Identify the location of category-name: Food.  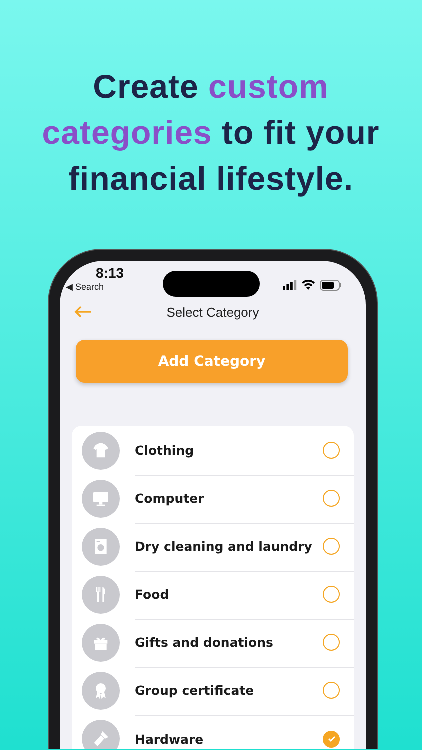
(152, 594).